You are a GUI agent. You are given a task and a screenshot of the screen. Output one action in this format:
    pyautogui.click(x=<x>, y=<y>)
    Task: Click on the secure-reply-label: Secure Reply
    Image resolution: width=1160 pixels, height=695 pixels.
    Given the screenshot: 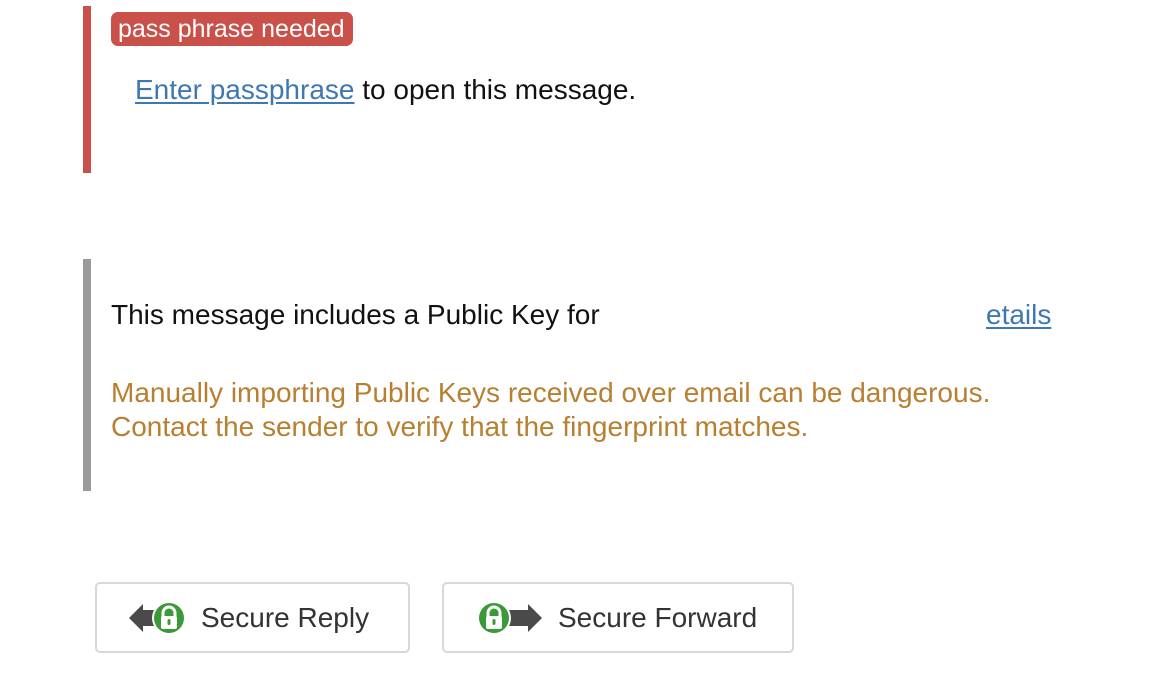 What is the action you would take?
    pyautogui.click(x=285, y=617)
    